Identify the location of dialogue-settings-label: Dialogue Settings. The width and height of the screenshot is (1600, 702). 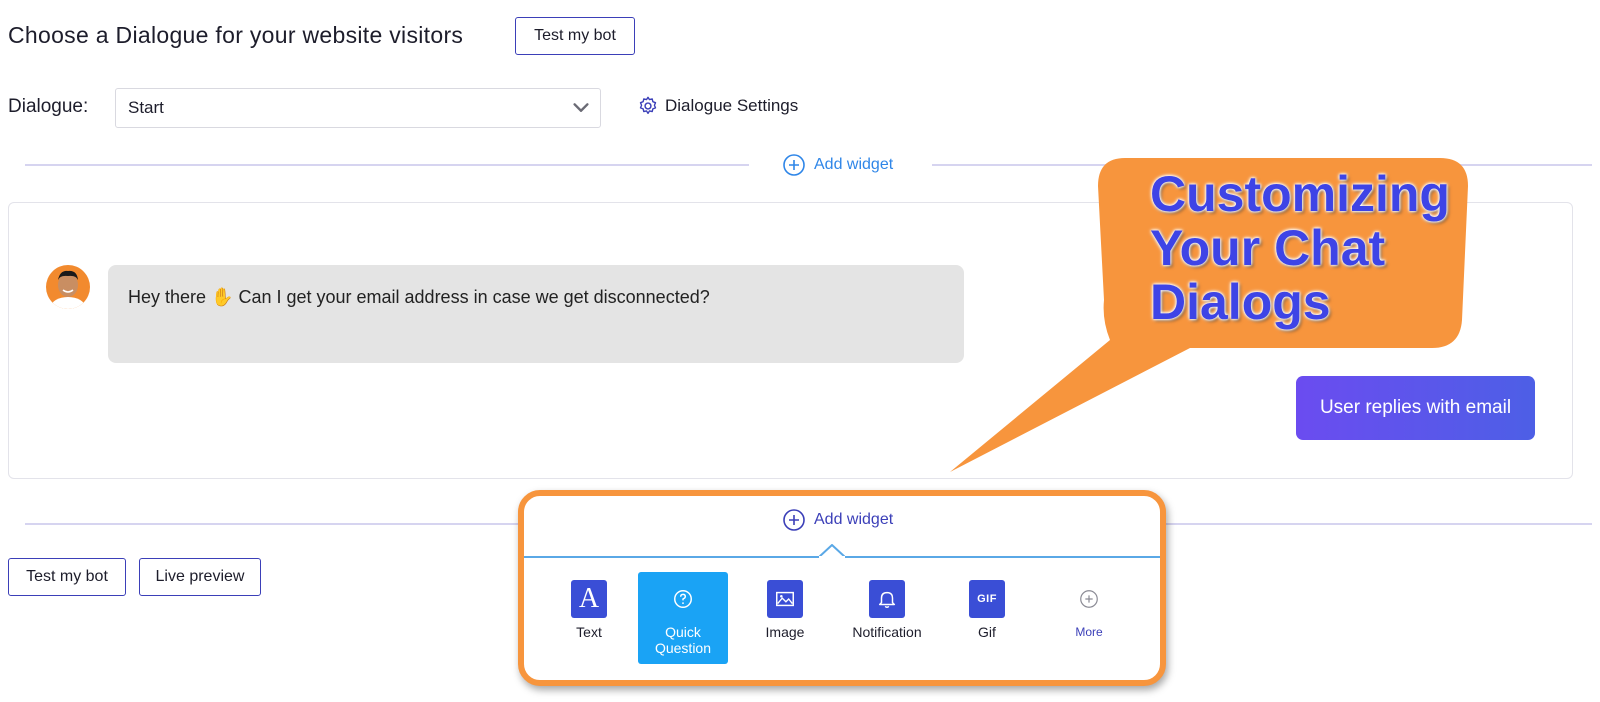
(732, 105).